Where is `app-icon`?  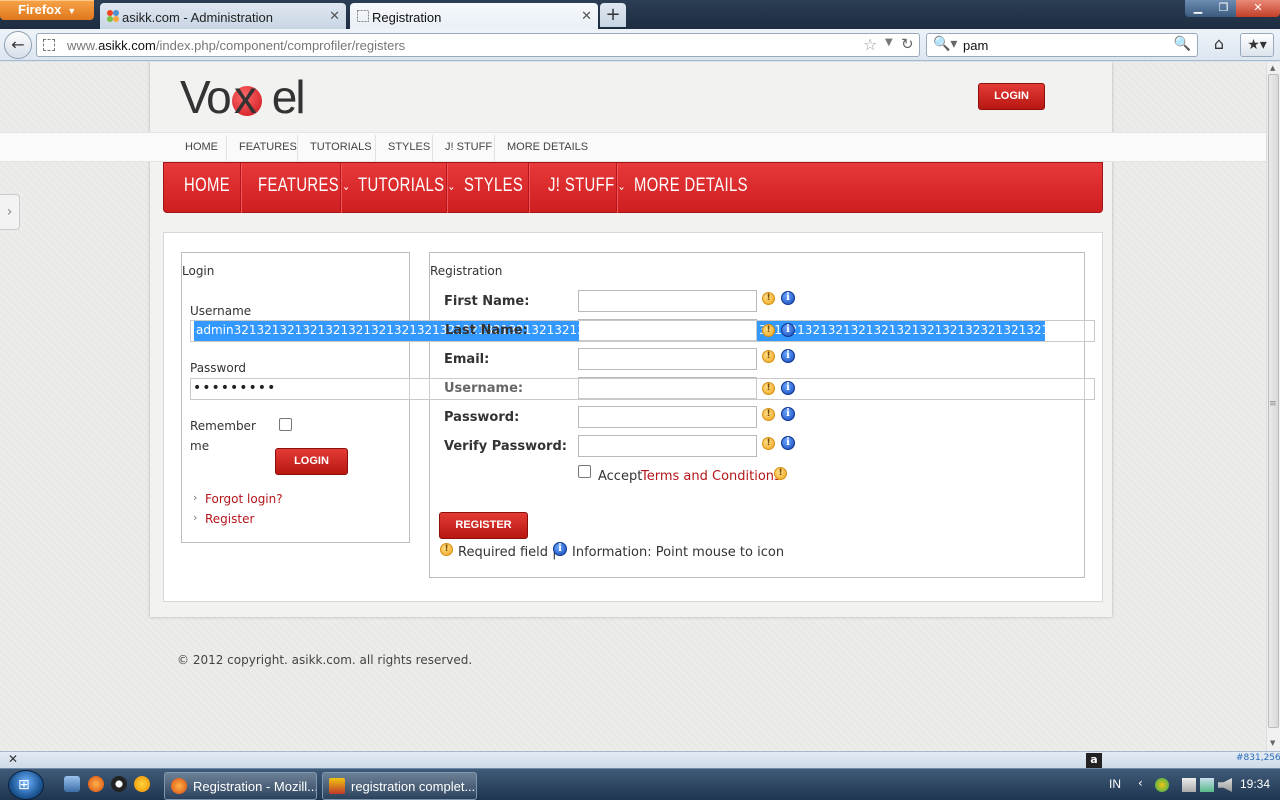 app-icon is located at coordinates (337, 786).